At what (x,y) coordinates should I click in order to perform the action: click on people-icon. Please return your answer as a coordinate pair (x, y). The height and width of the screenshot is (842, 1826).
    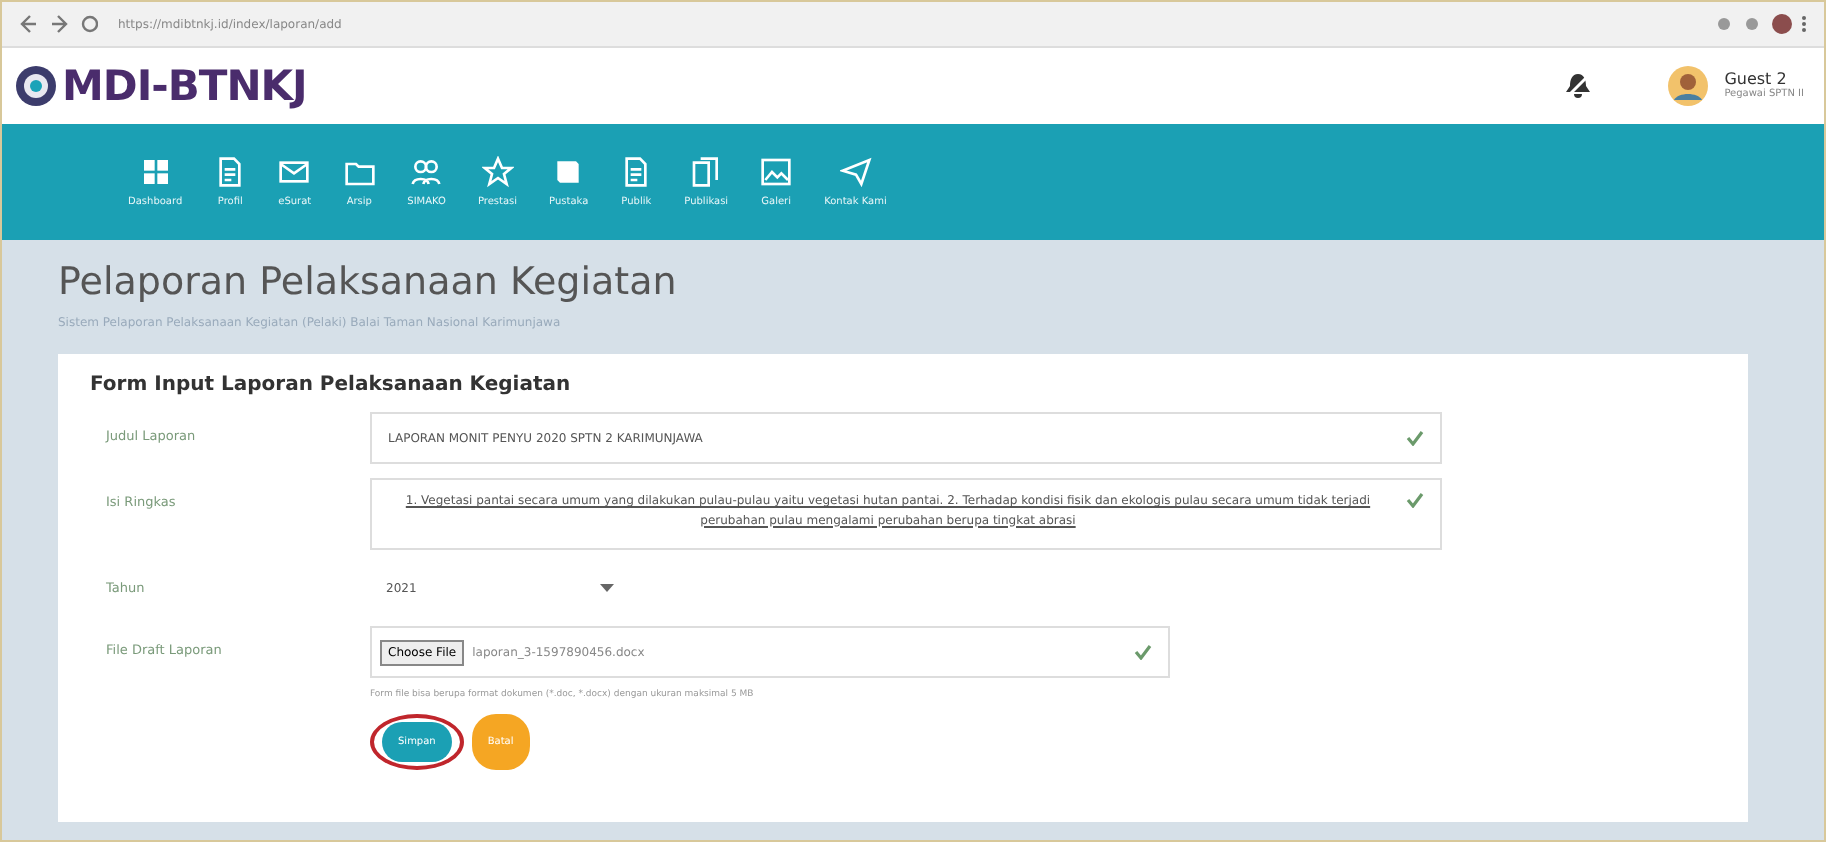
    Looking at the image, I should click on (426, 172).